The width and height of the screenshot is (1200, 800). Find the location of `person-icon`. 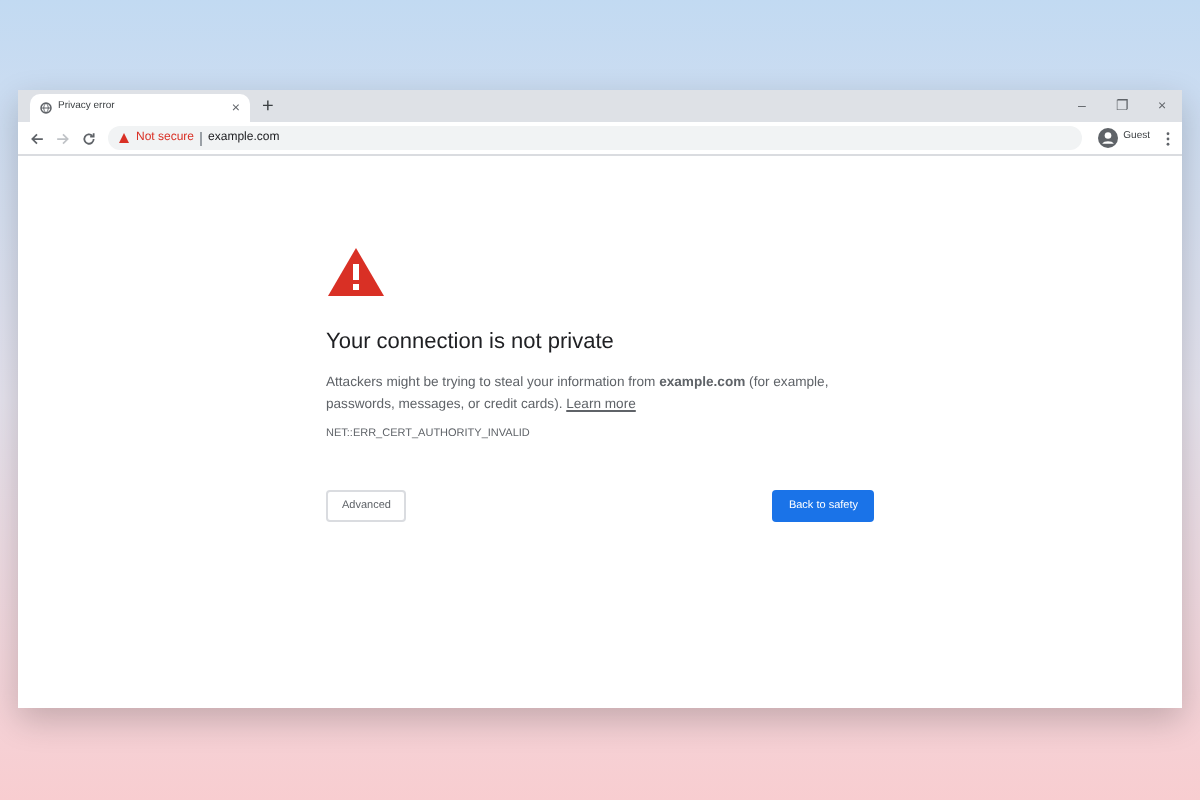

person-icon is located at coordinates (1107, 138).